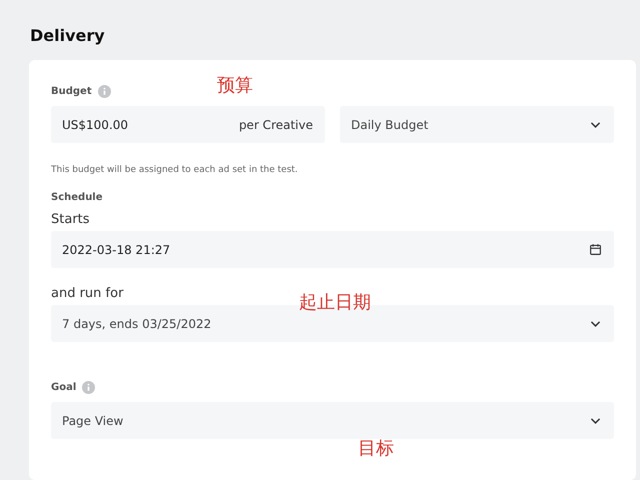 The height and width of the screenshot is (480, 640). I want to click on field-label: Starts, so click(70, 219).